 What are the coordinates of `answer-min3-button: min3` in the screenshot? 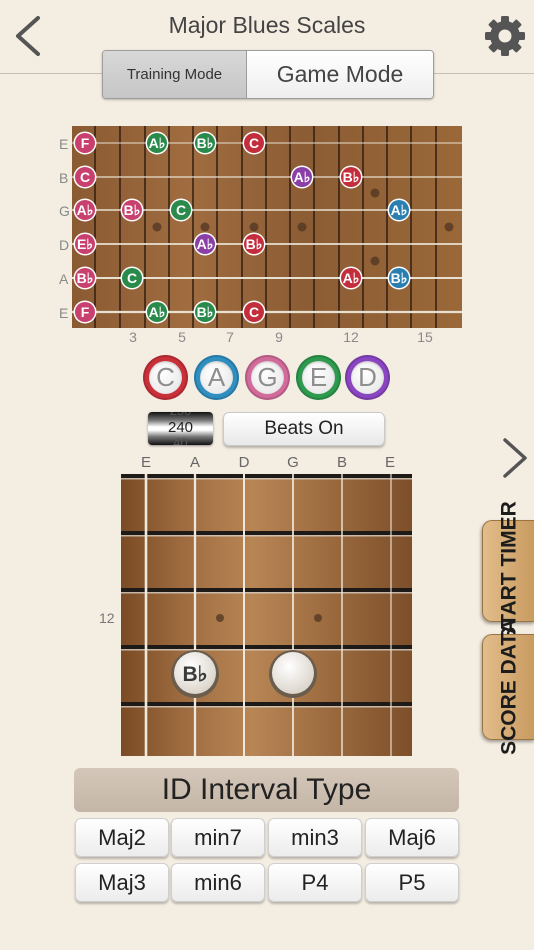 It's located at (315, 837).